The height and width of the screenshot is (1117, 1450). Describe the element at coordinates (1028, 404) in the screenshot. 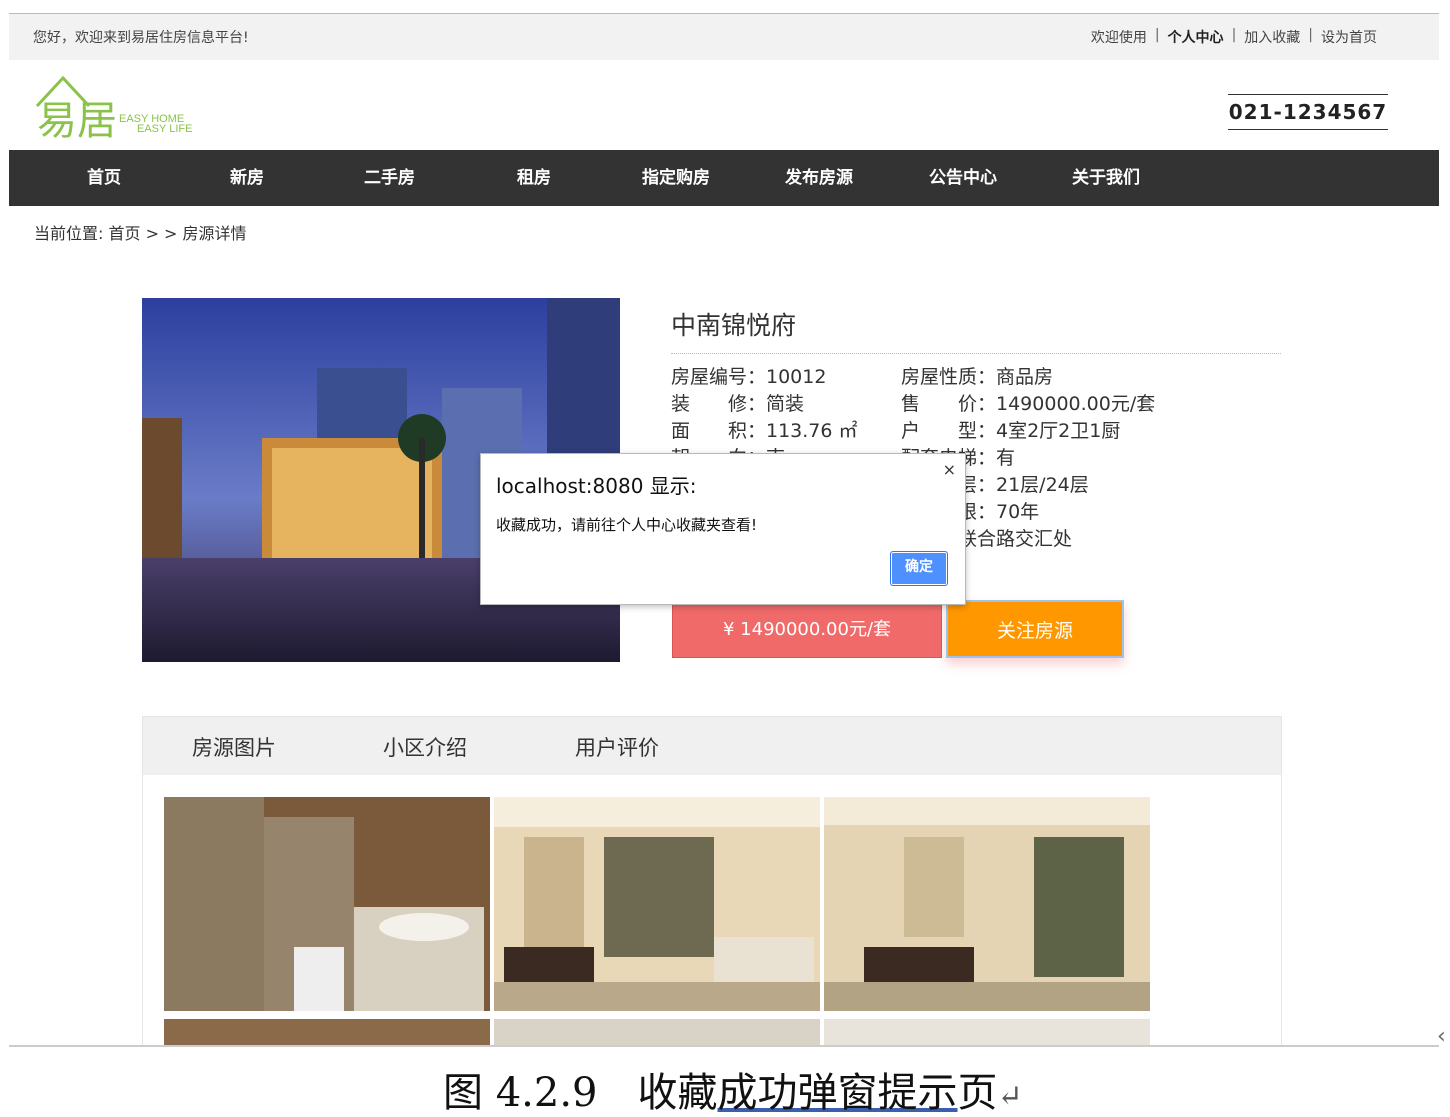

I see `info-price: 售 价：1490000.00元/套` at that location.